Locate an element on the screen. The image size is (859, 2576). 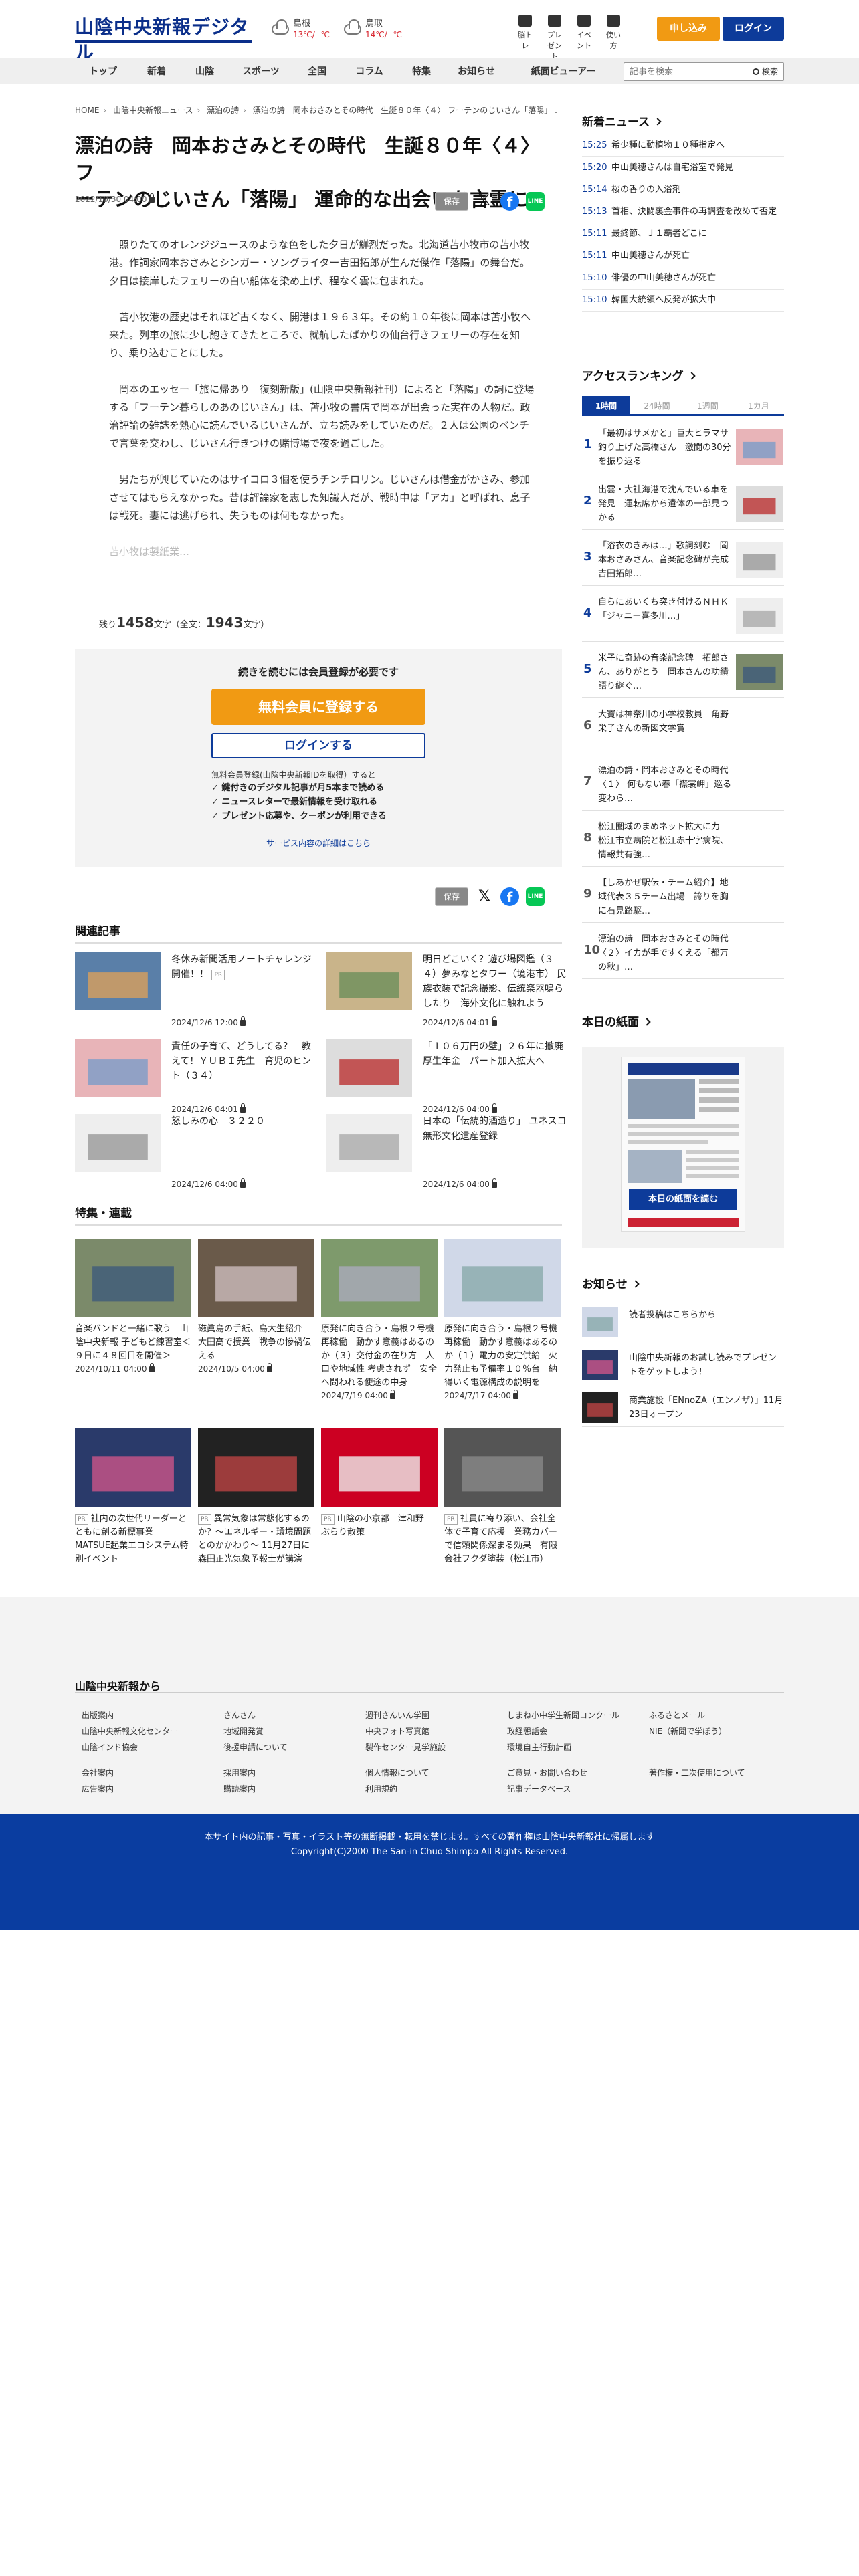
nav-new: 新着 is located at coordinates (156, 71).